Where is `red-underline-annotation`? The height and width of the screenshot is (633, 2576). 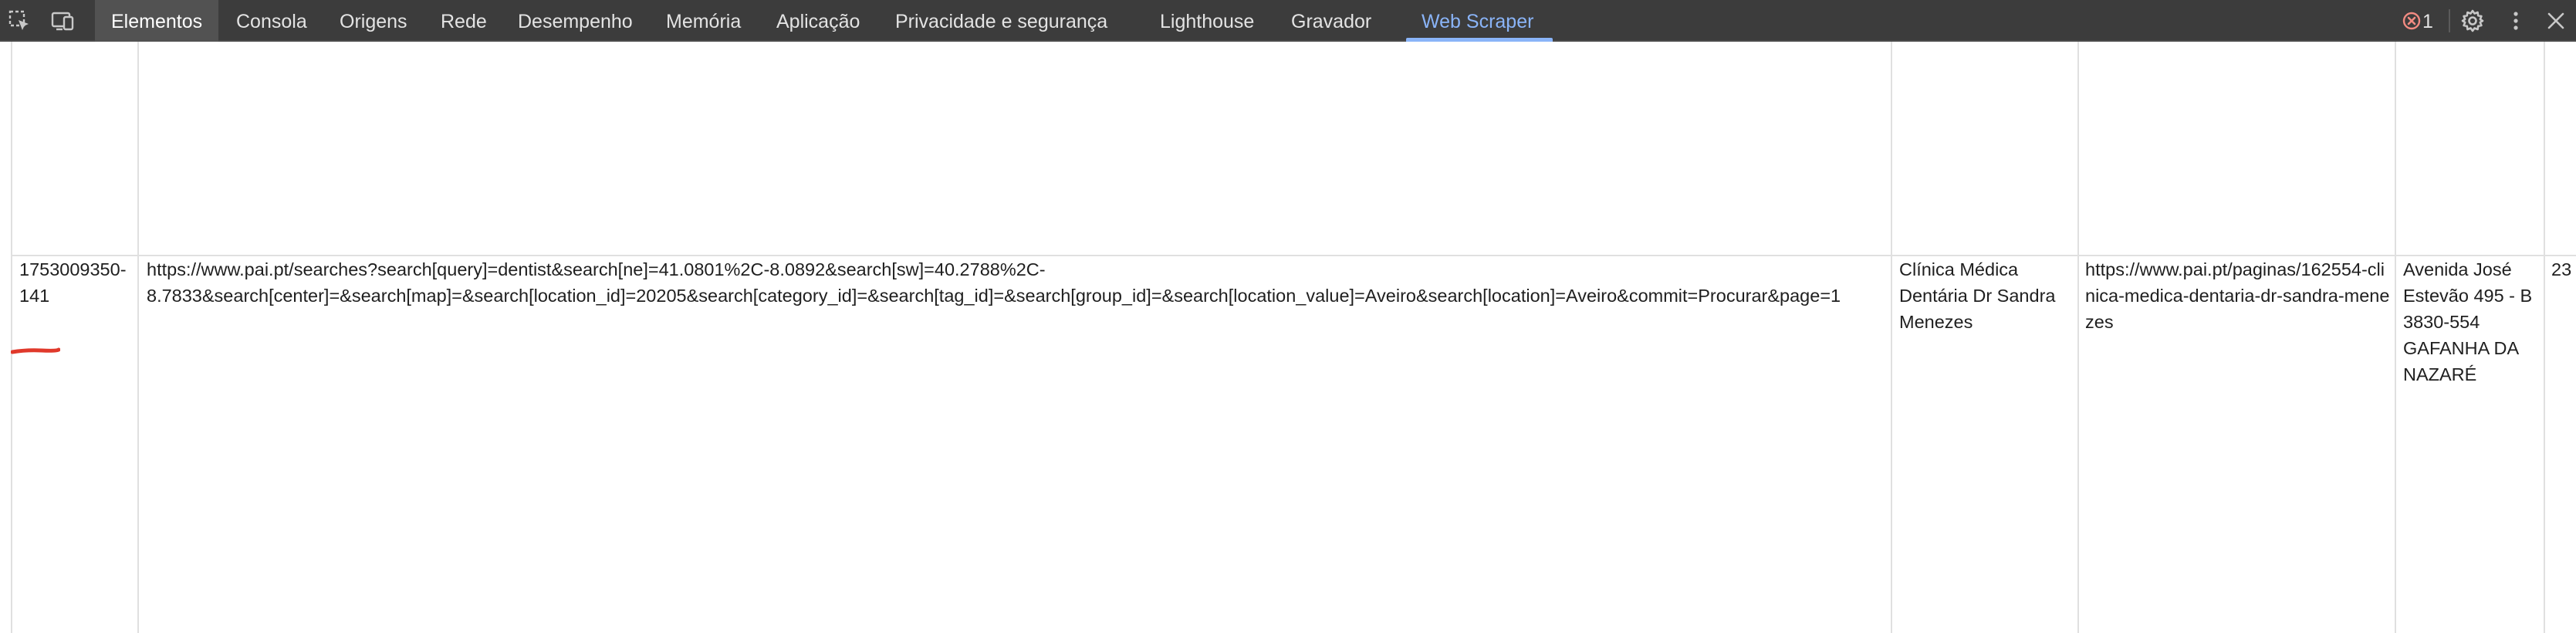
red-underline-annotation is located at coordinates (35, 350).